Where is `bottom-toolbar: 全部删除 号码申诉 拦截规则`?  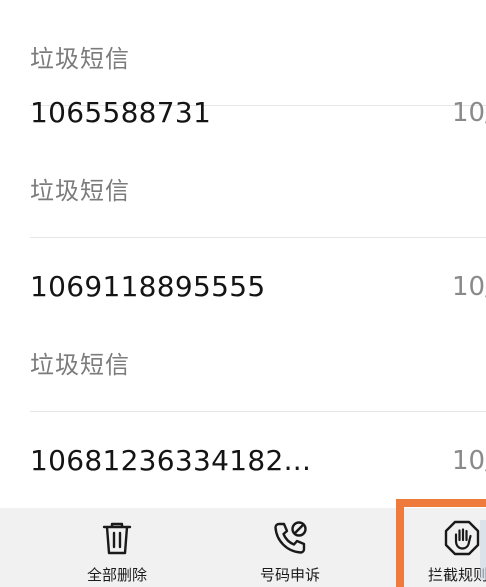
bottom-toolbar: 全部删除 号码申诉 拦截规则 is located at coordinates (243, 547).